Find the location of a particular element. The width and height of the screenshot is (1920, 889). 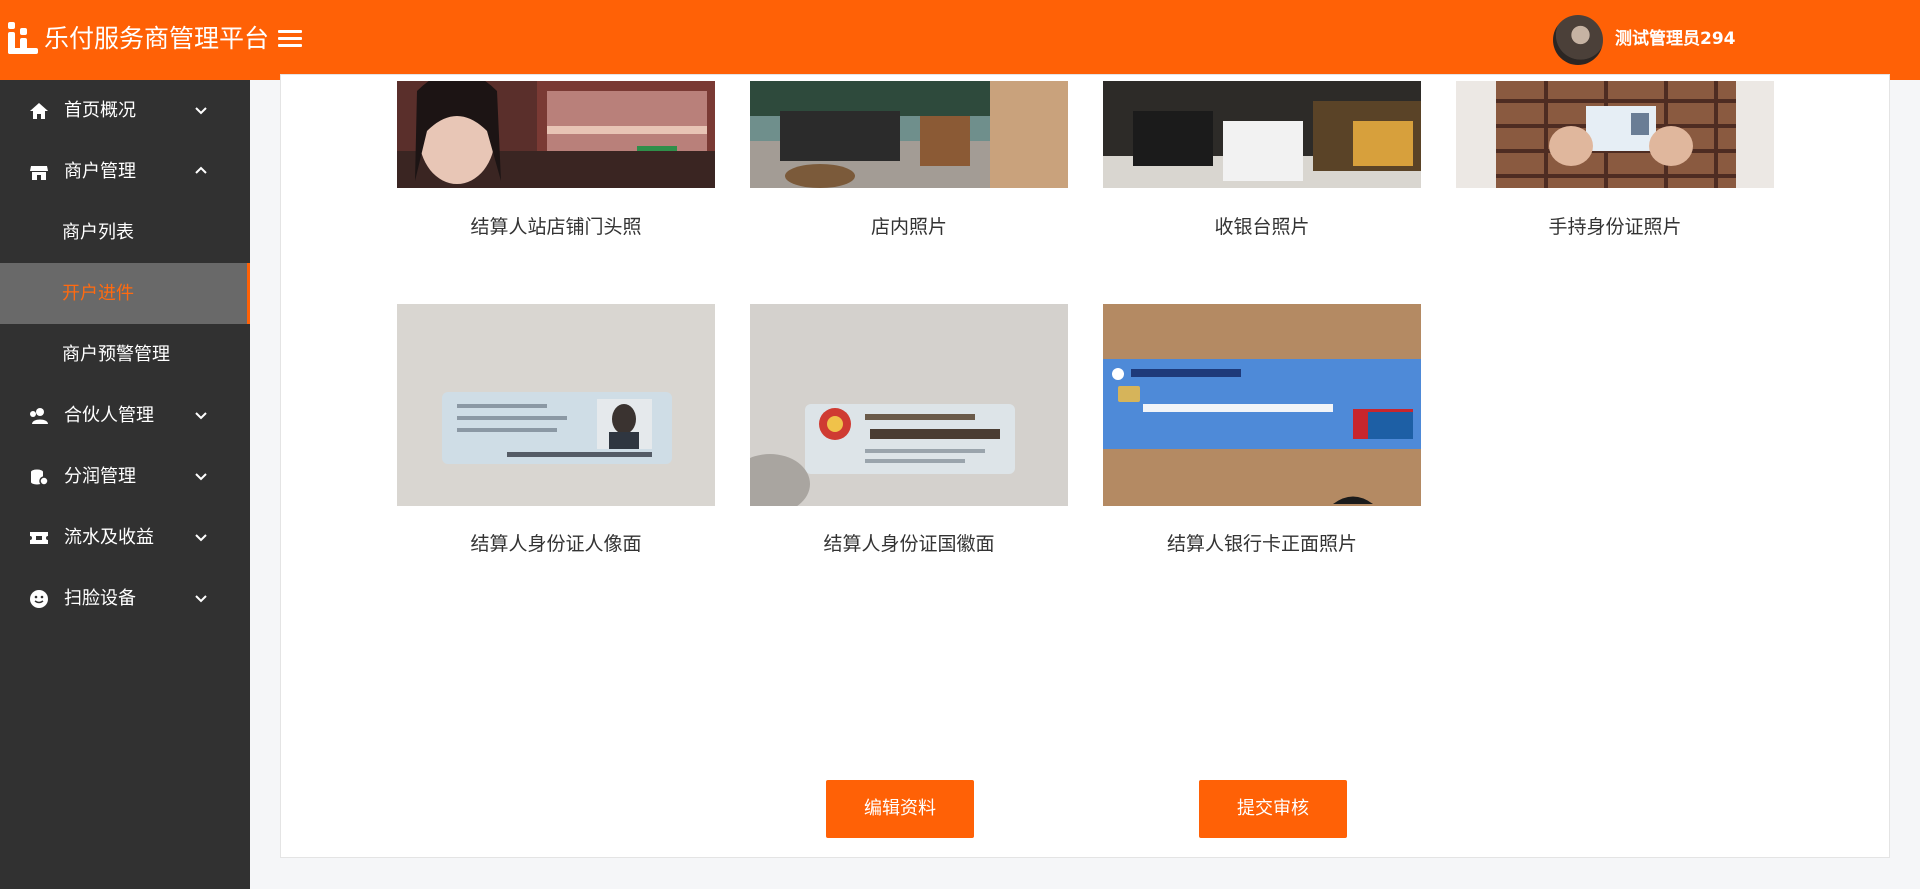

chevron-up-icon is located at coordinates (201, 170).